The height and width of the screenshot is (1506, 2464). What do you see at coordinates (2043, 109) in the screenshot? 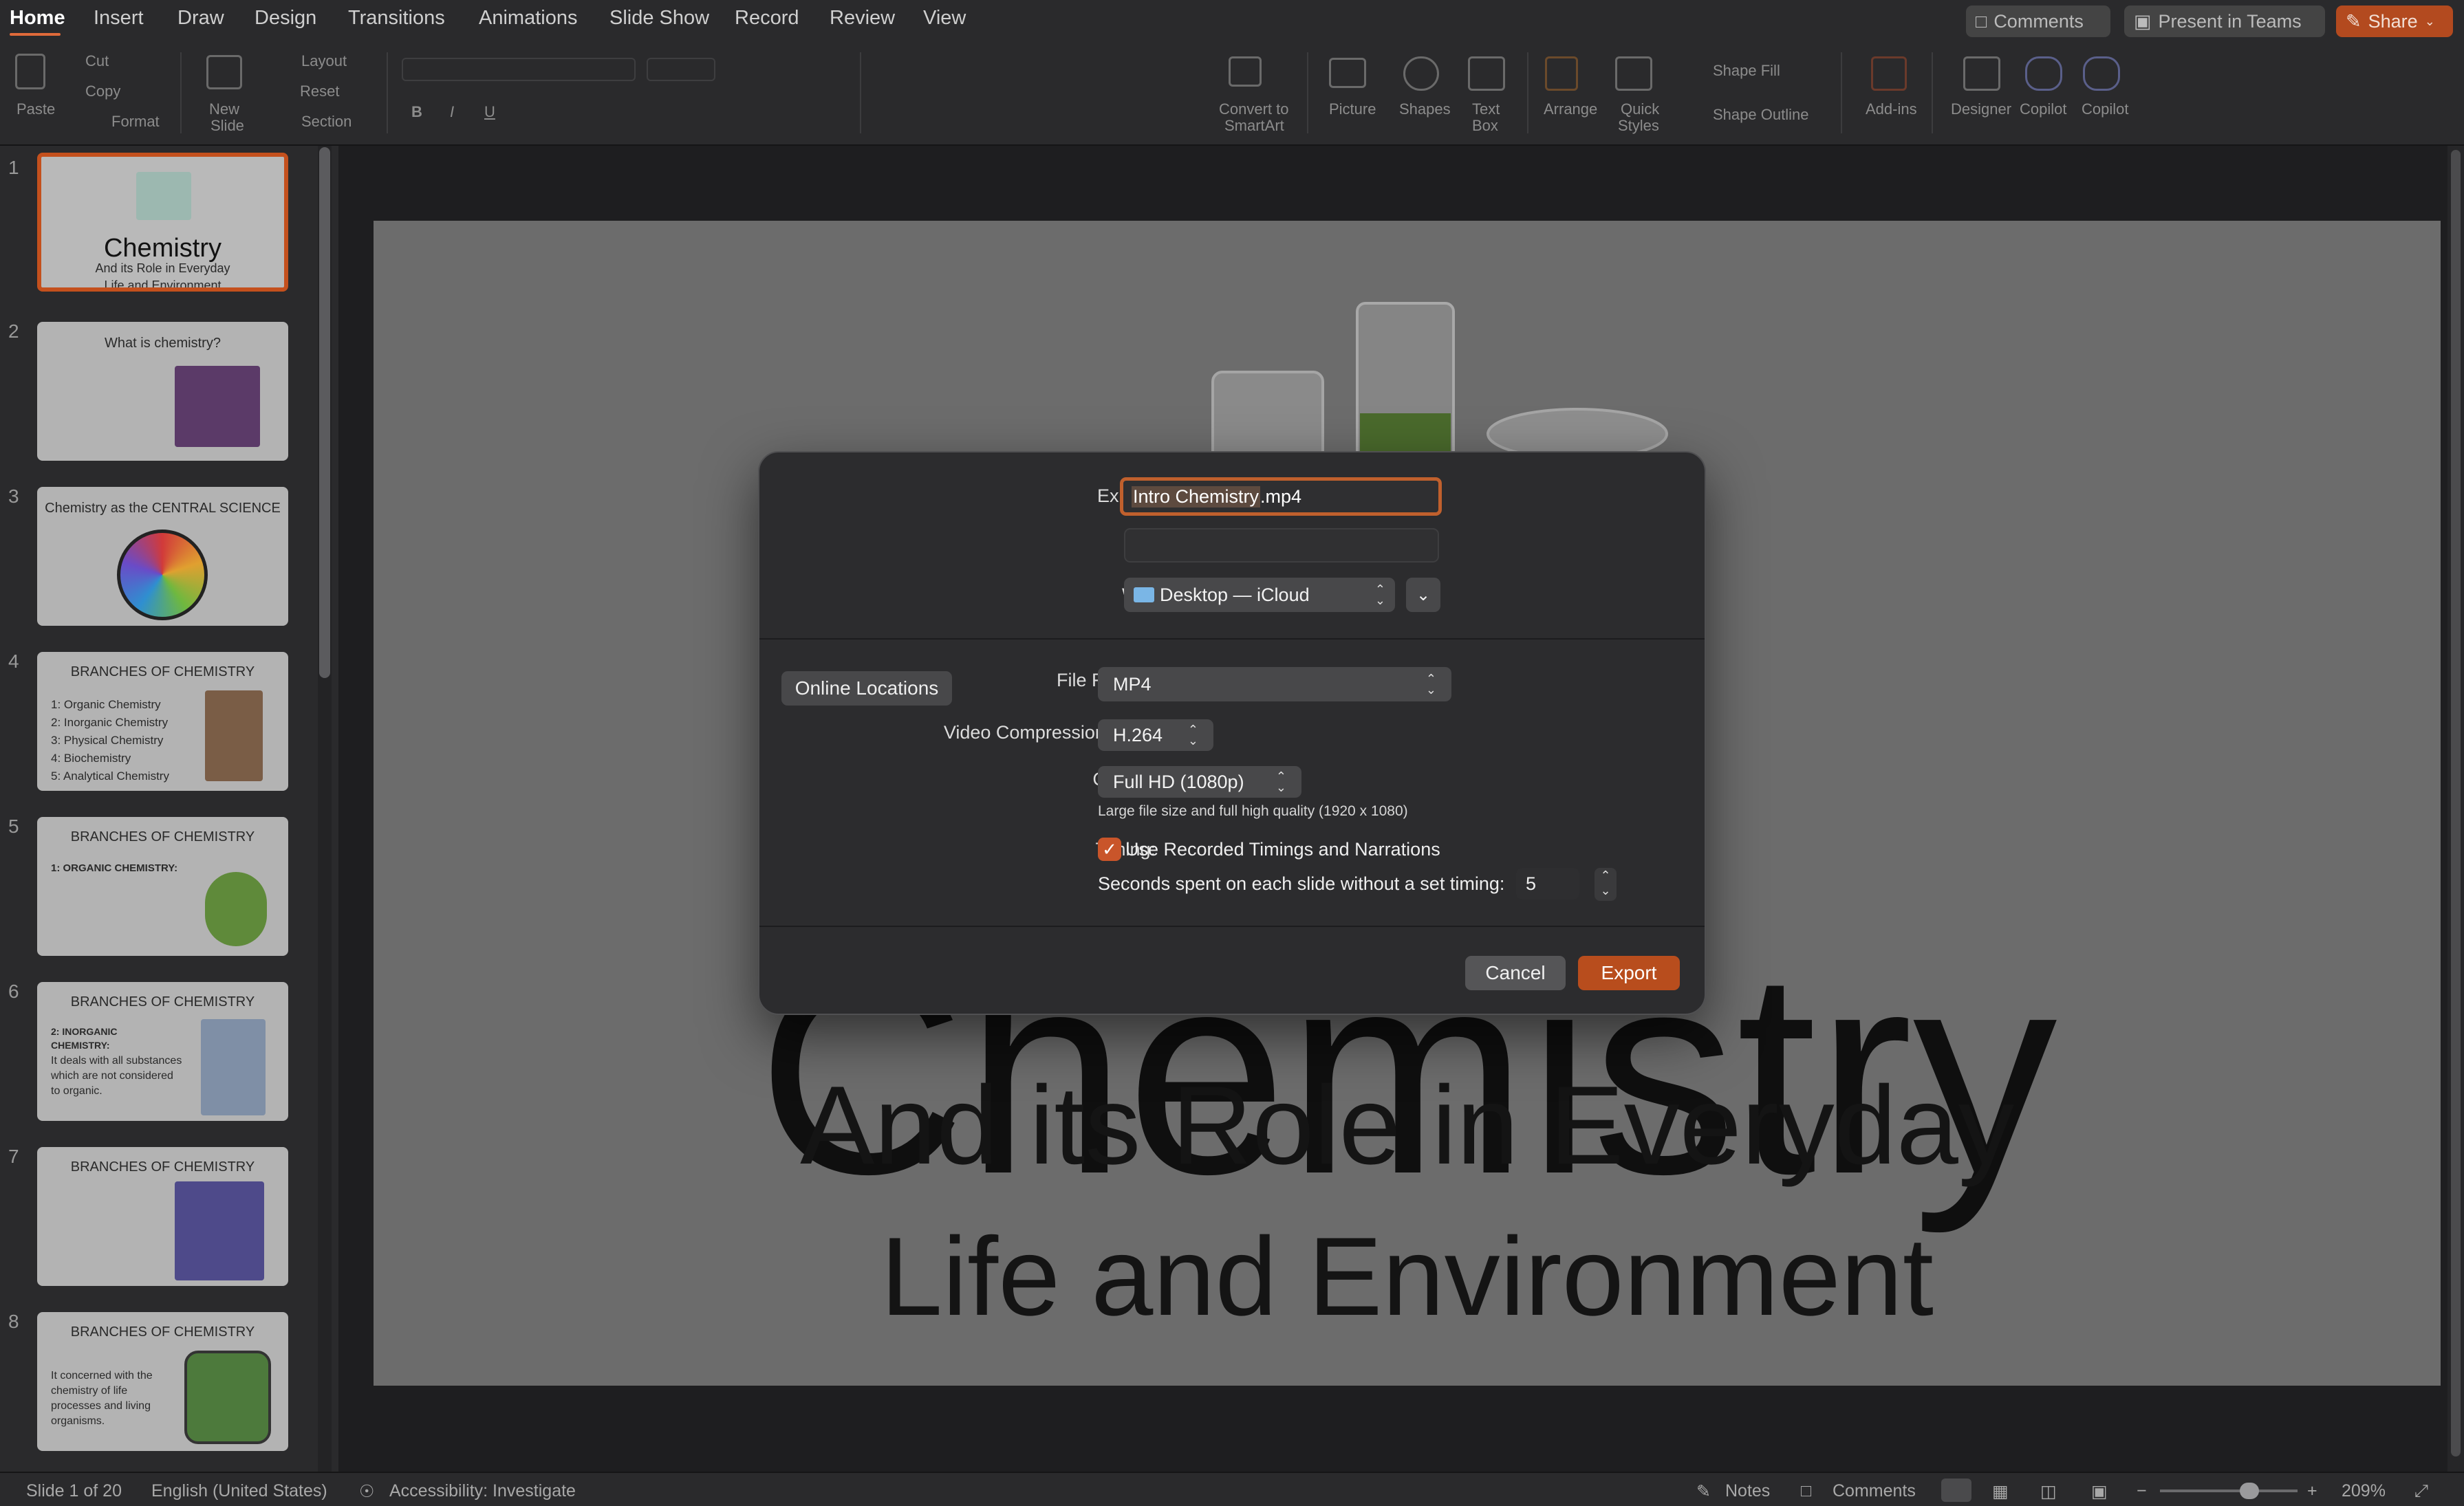
I see `copilot-label-1: Copilot` at bounding box center [2043, 109].